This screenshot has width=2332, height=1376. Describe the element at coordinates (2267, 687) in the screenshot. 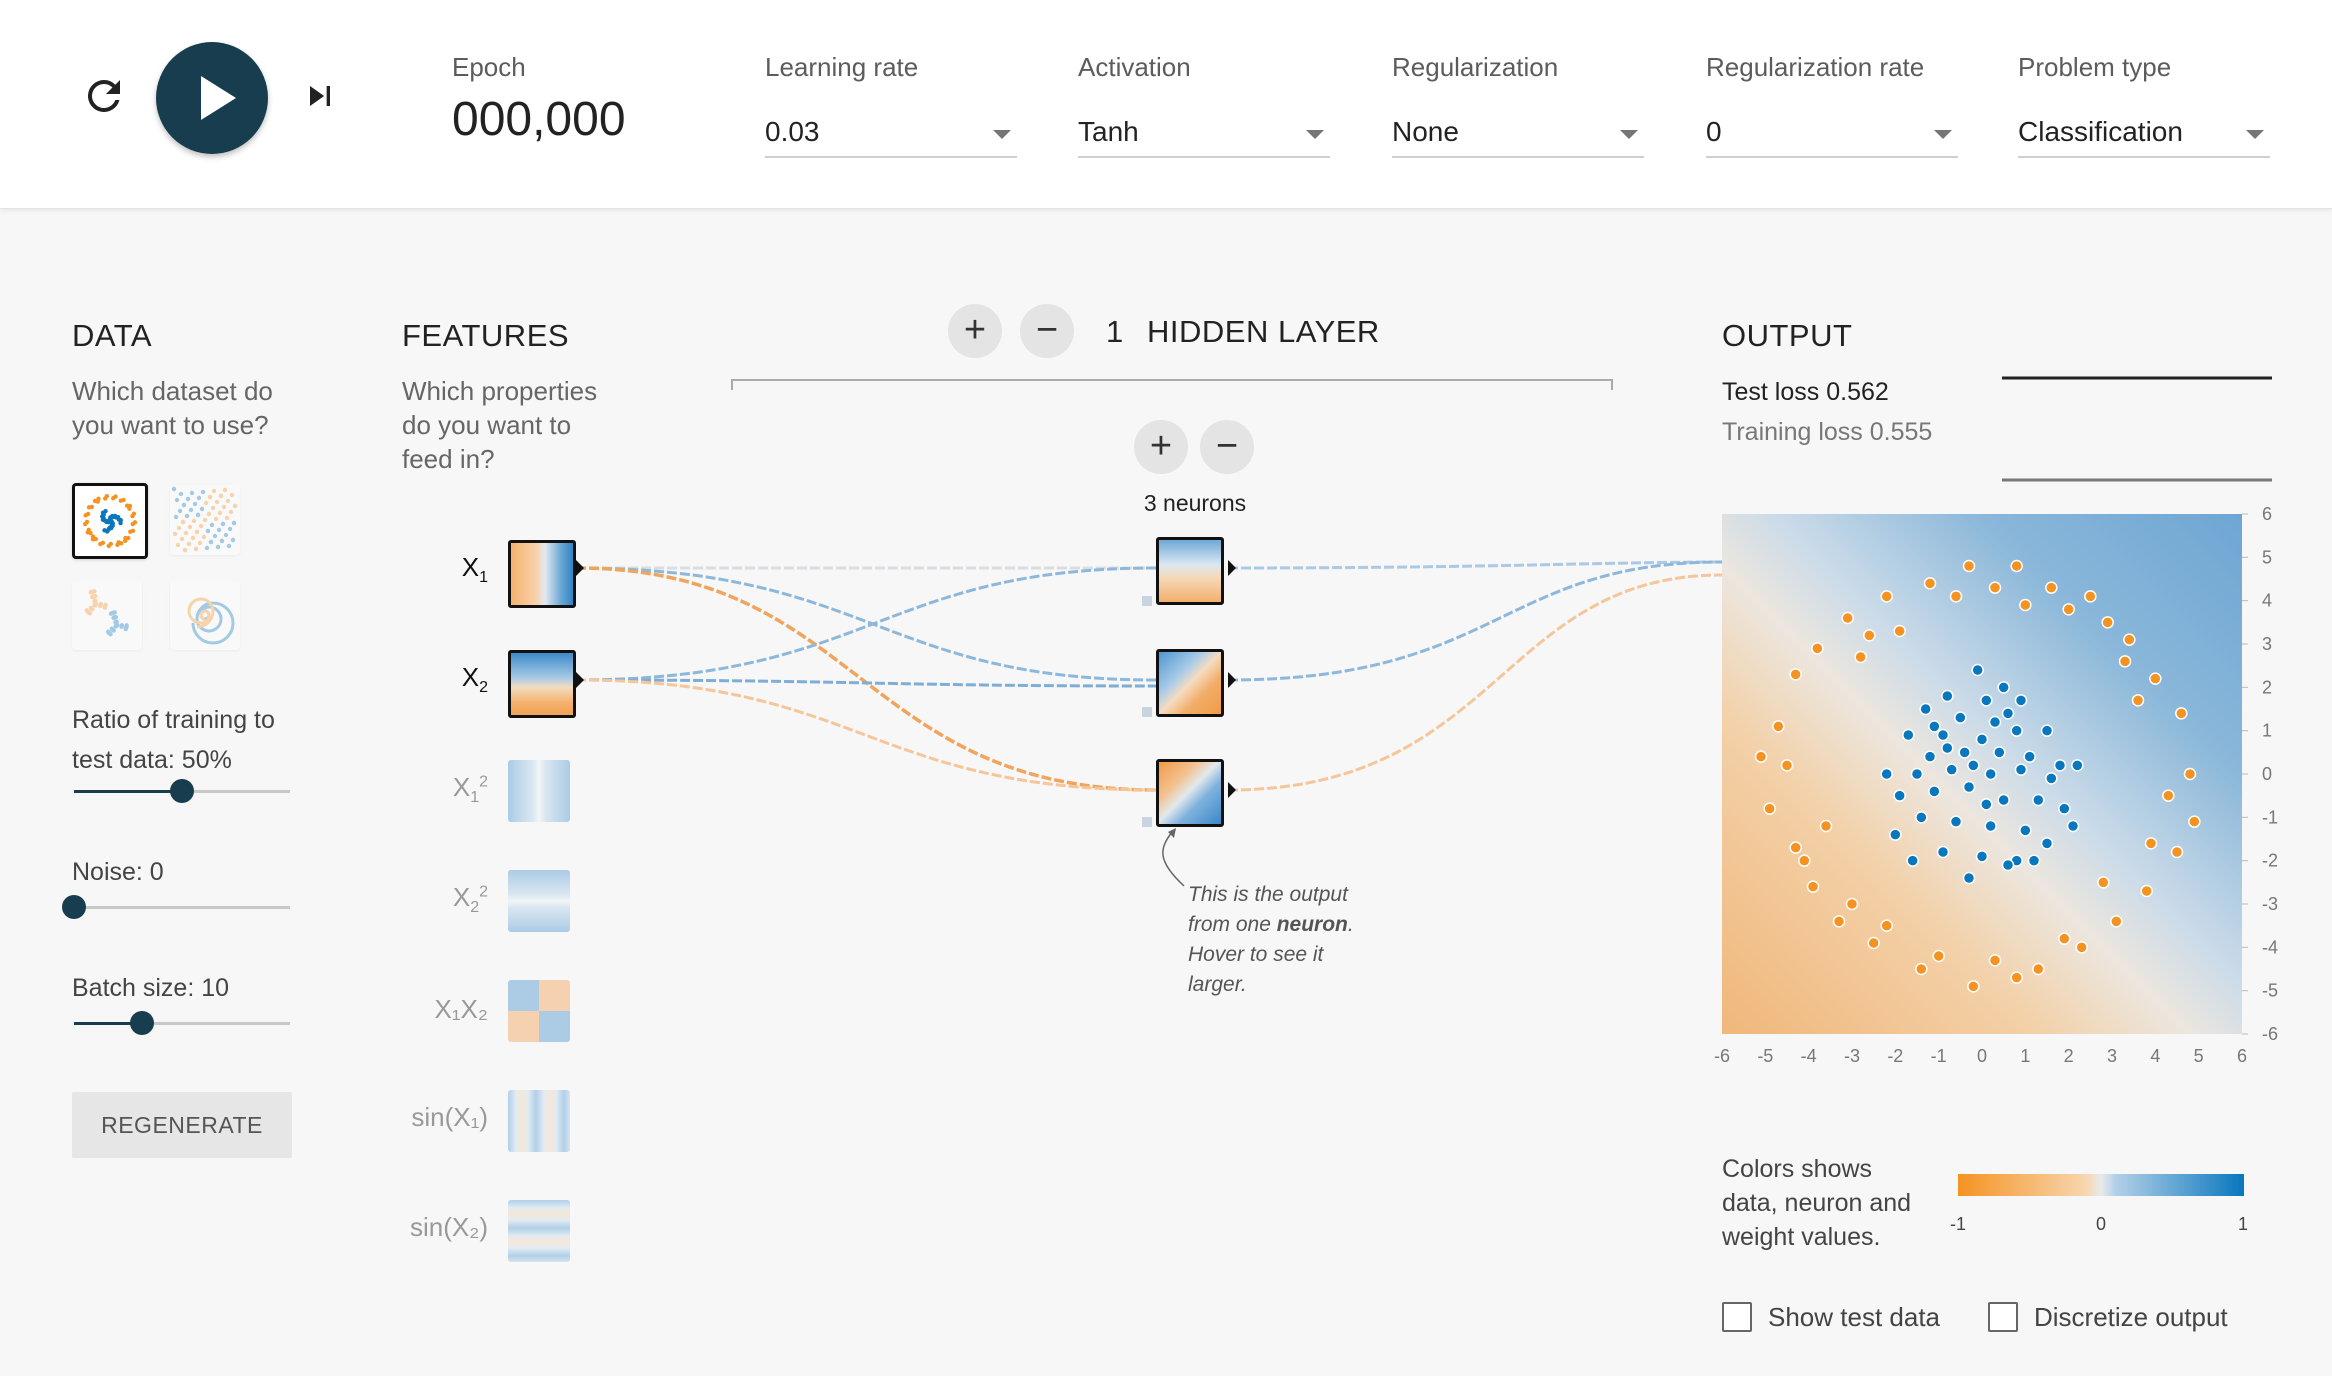

I see `y-tick-label: 2` at that location.